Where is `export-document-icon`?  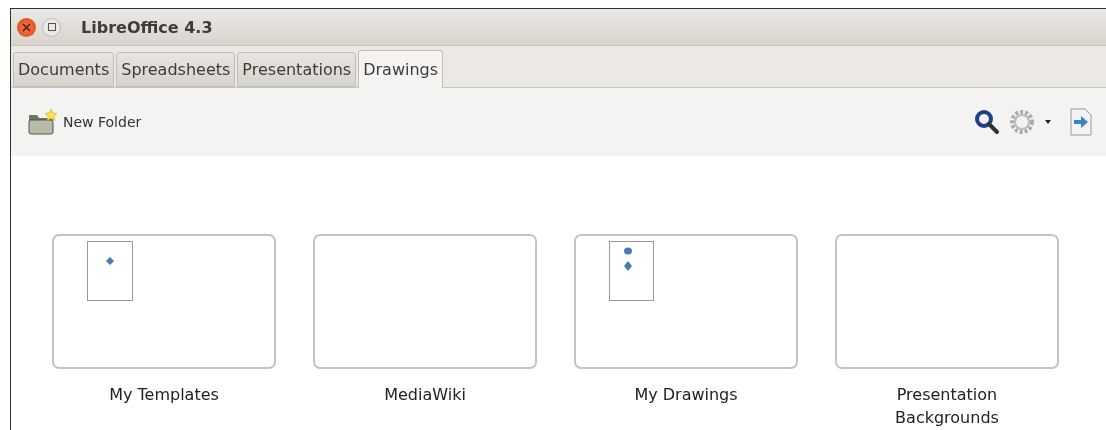 export-document-icon is located at coordinates (1081, 122).